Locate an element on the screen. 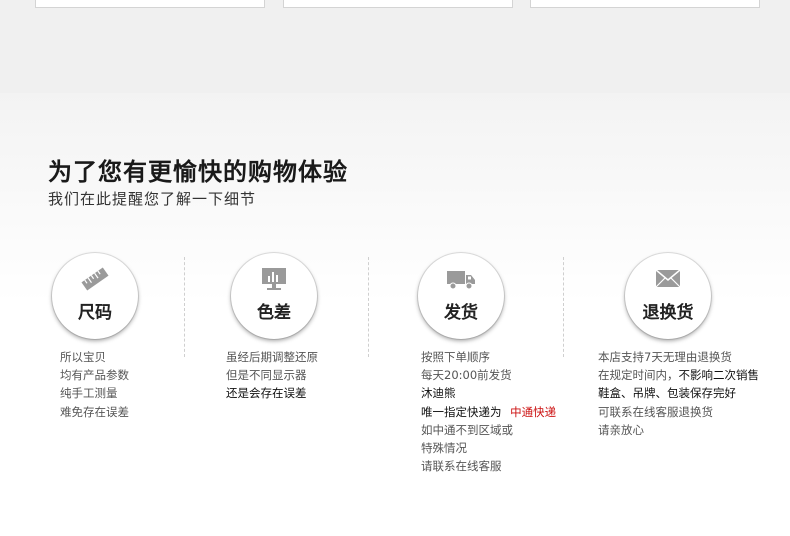 This screenshot has height=536, width=790. returns-line: 请亲放心 is located at coordinates (621, 429).